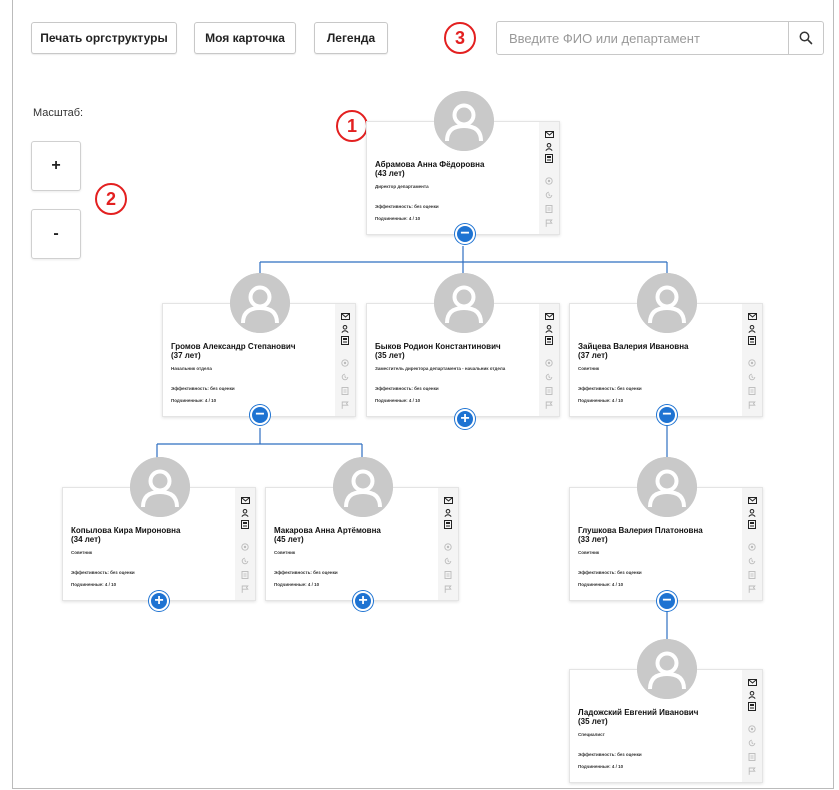 This screenshot has height=790, width=839. Describe the element at coordinates (289, 539) in the screenshot. I see `employee-age: (45 лет)` at that location.